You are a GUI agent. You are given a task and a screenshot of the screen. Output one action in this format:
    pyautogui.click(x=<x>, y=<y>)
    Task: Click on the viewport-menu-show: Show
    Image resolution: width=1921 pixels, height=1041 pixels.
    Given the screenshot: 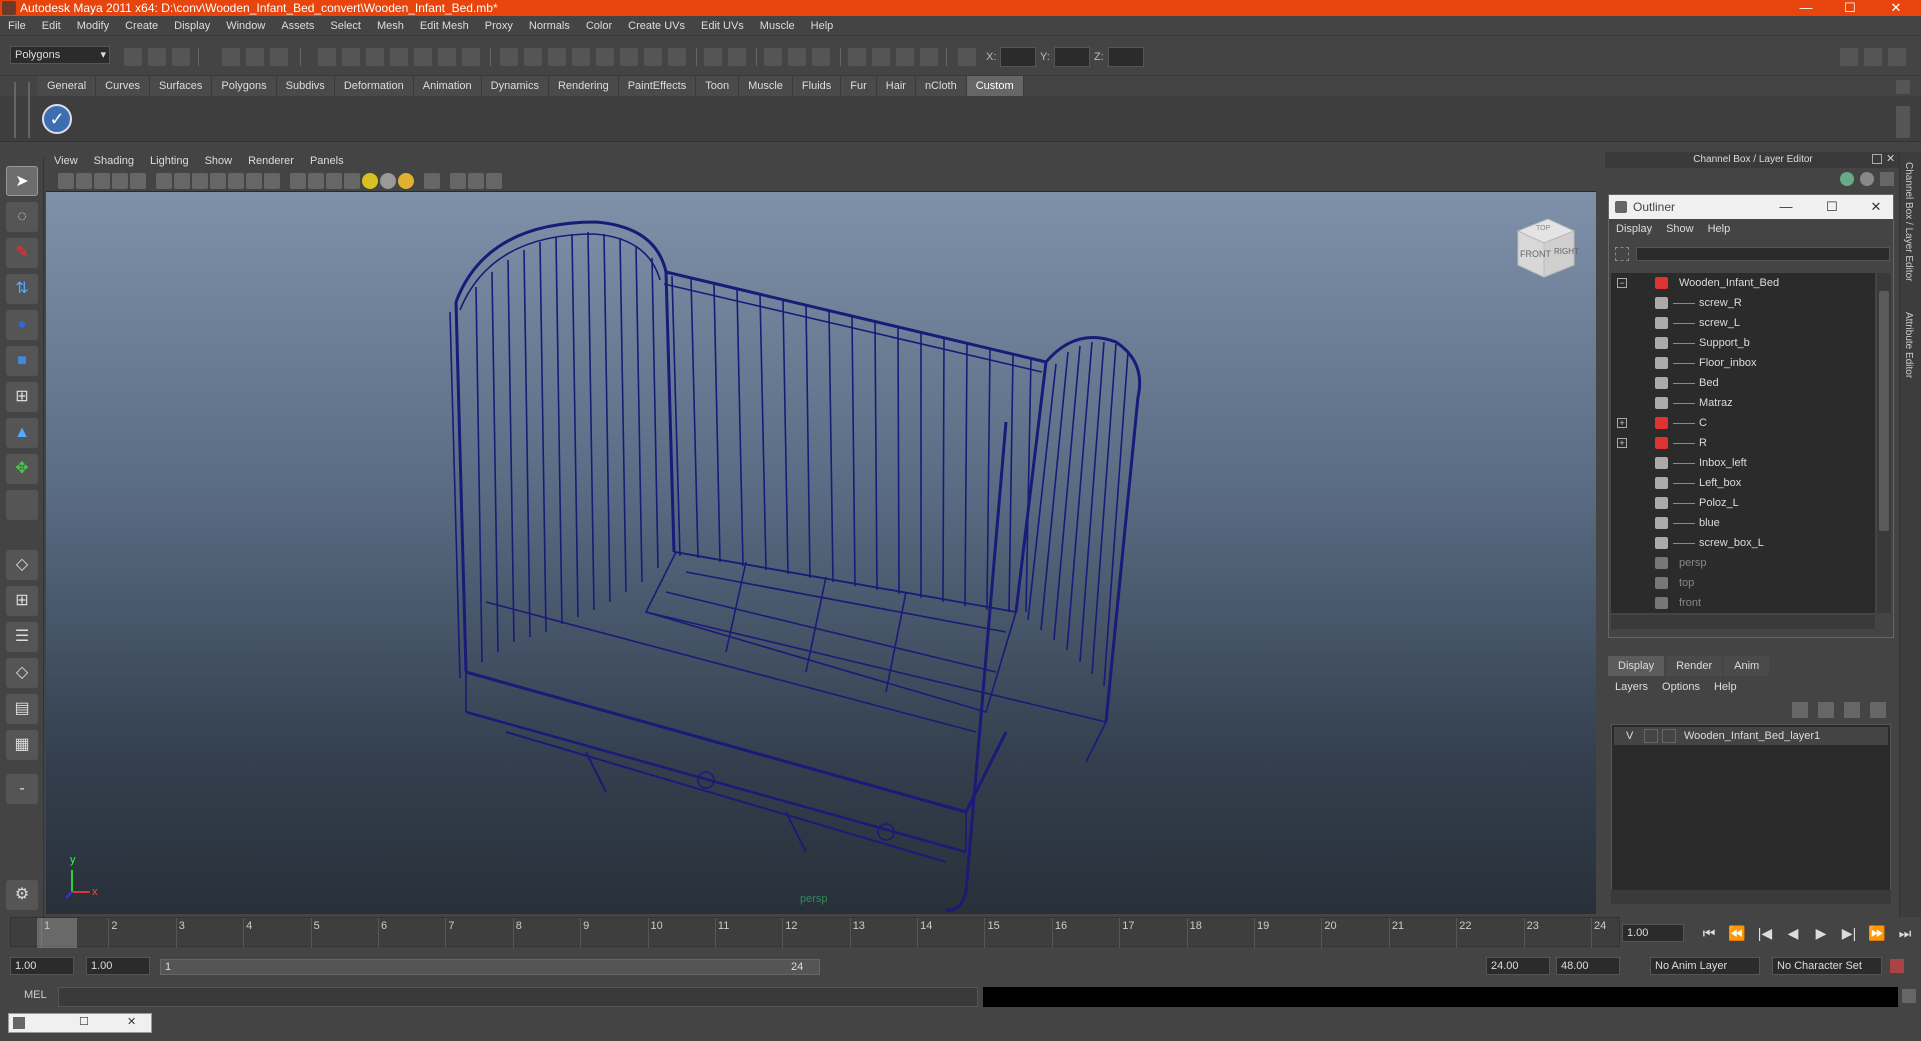 What is the action you would take?
    pyautogui.click(x=219, y=161)
    